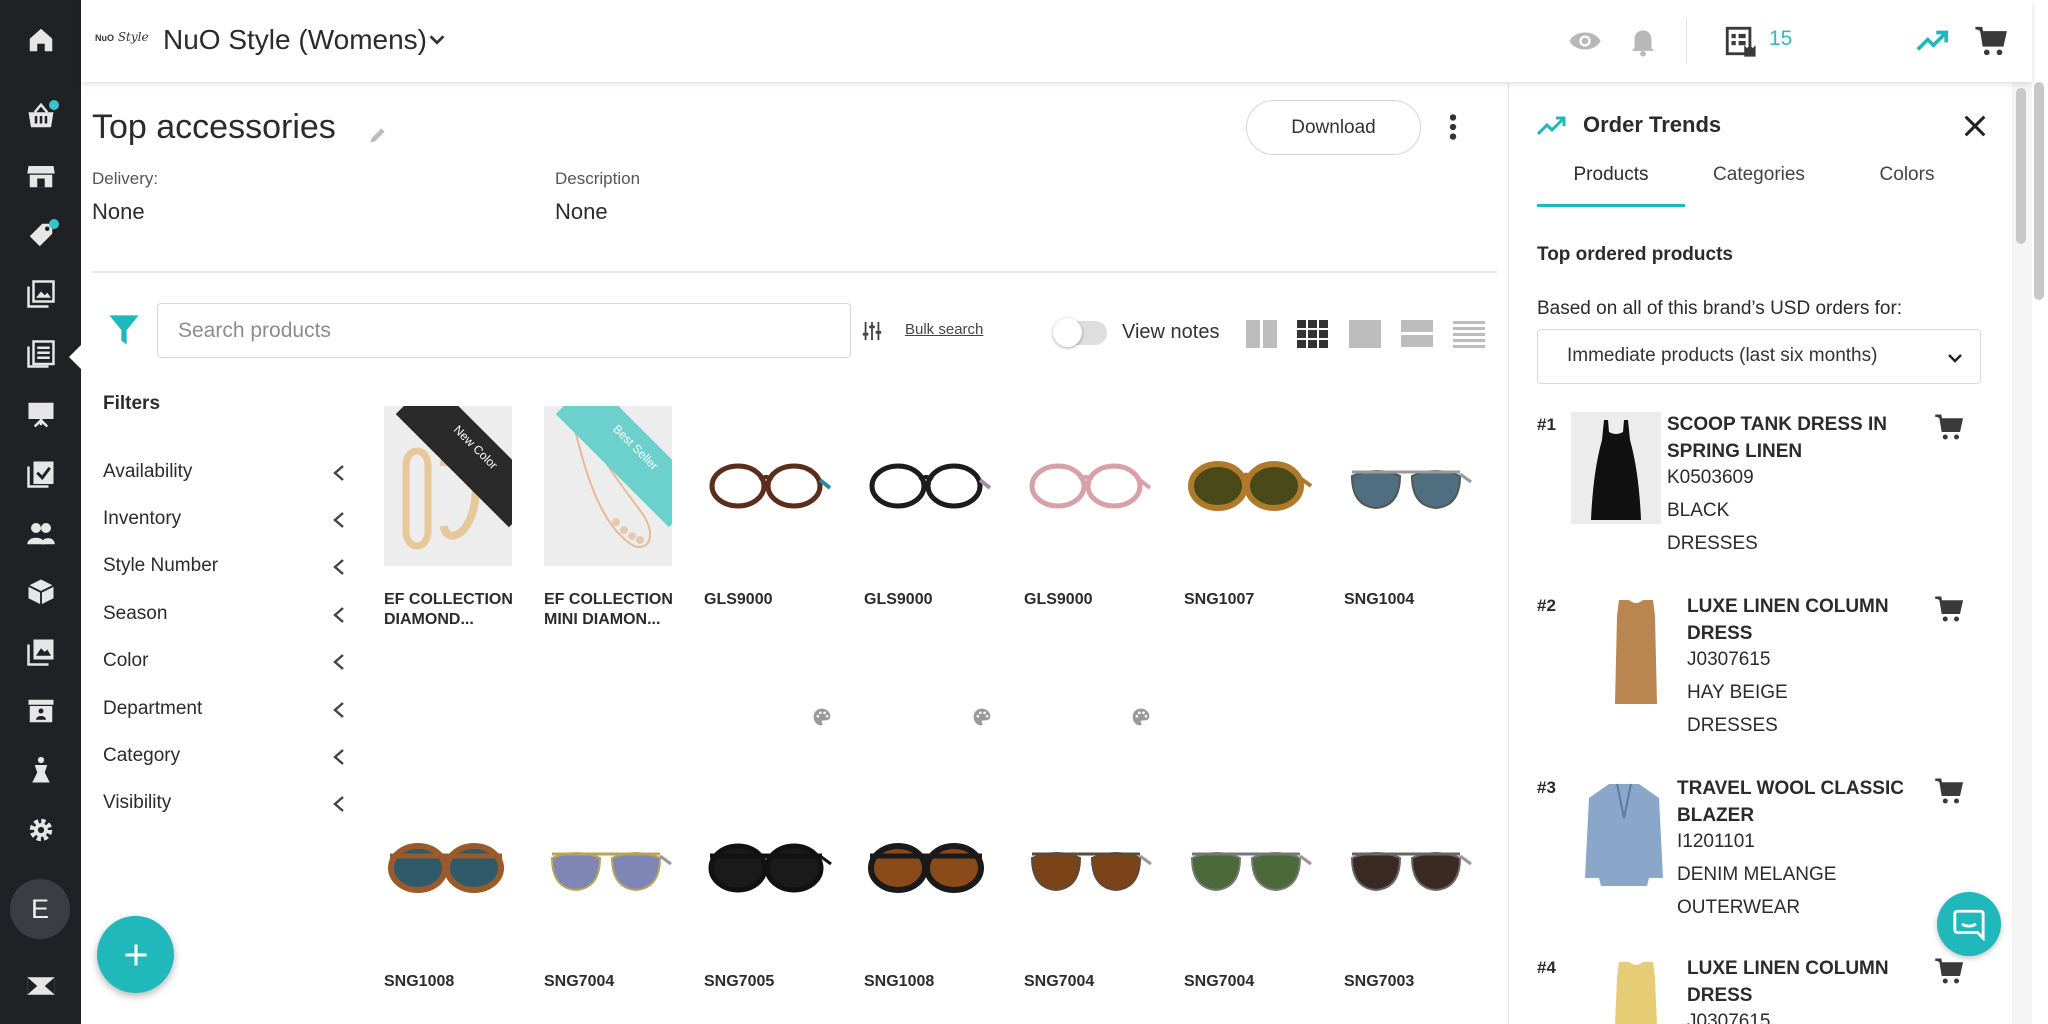  I want to click on store-nav-icon, so click(40, 176).